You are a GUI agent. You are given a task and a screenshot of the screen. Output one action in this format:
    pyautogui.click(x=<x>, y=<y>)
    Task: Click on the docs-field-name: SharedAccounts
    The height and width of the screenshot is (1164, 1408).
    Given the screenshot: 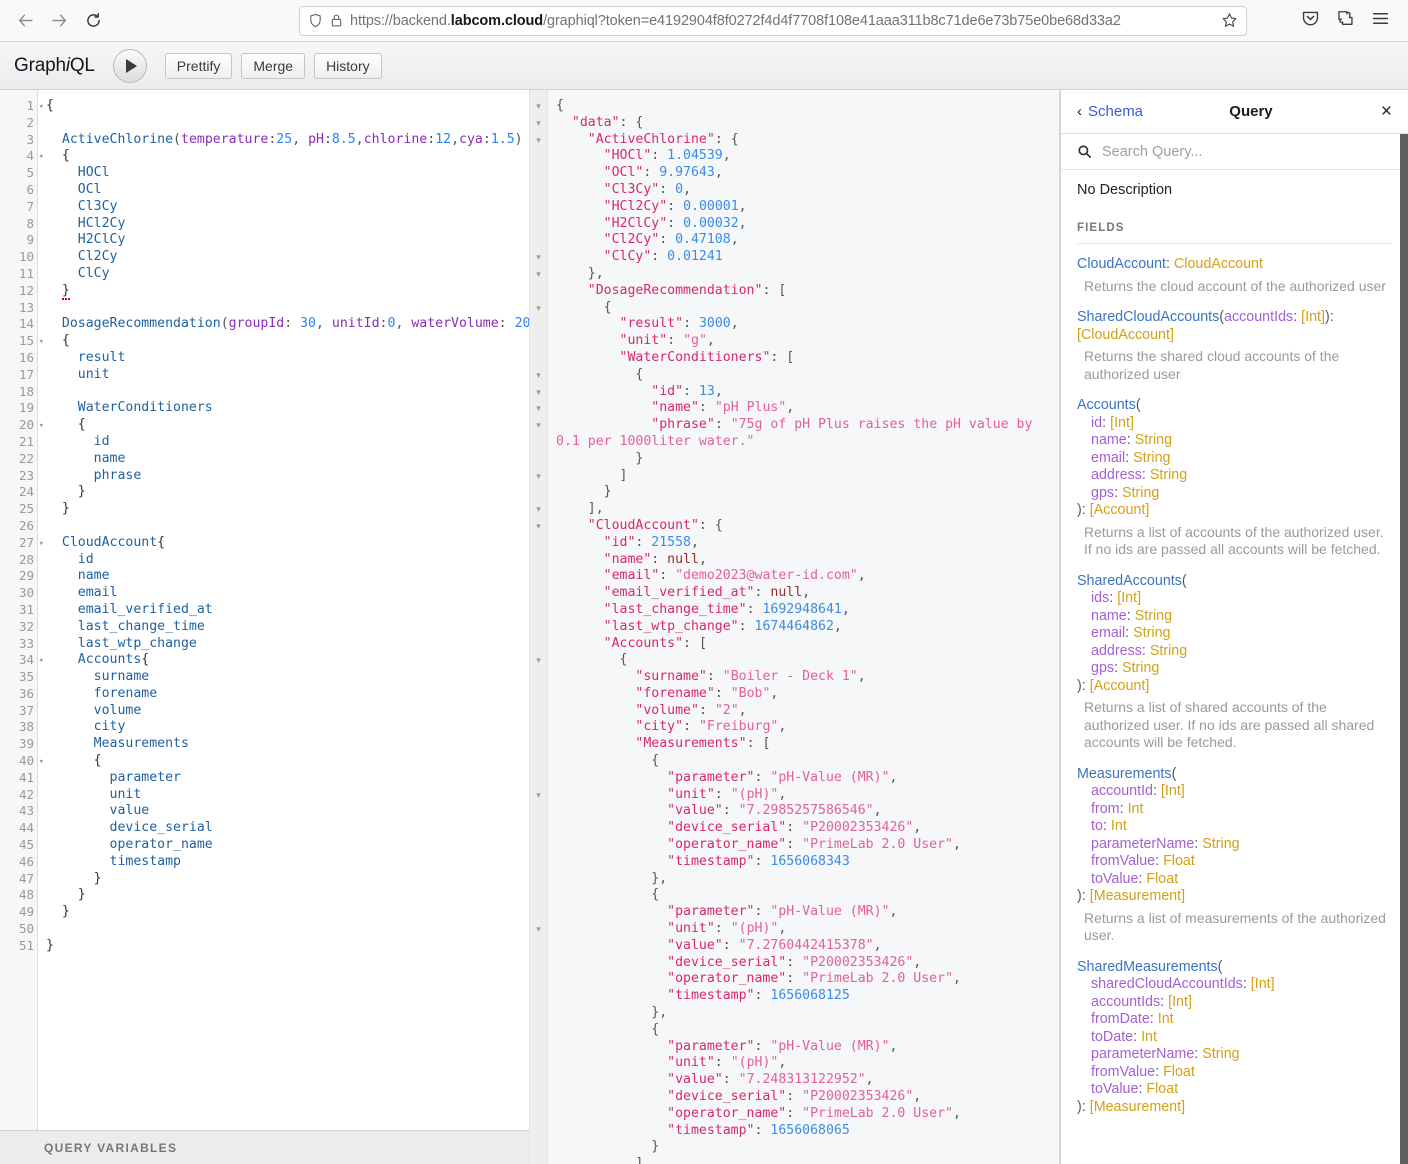 What is the action you would take?
    pyautogui.click(x=1129, y=581)
    